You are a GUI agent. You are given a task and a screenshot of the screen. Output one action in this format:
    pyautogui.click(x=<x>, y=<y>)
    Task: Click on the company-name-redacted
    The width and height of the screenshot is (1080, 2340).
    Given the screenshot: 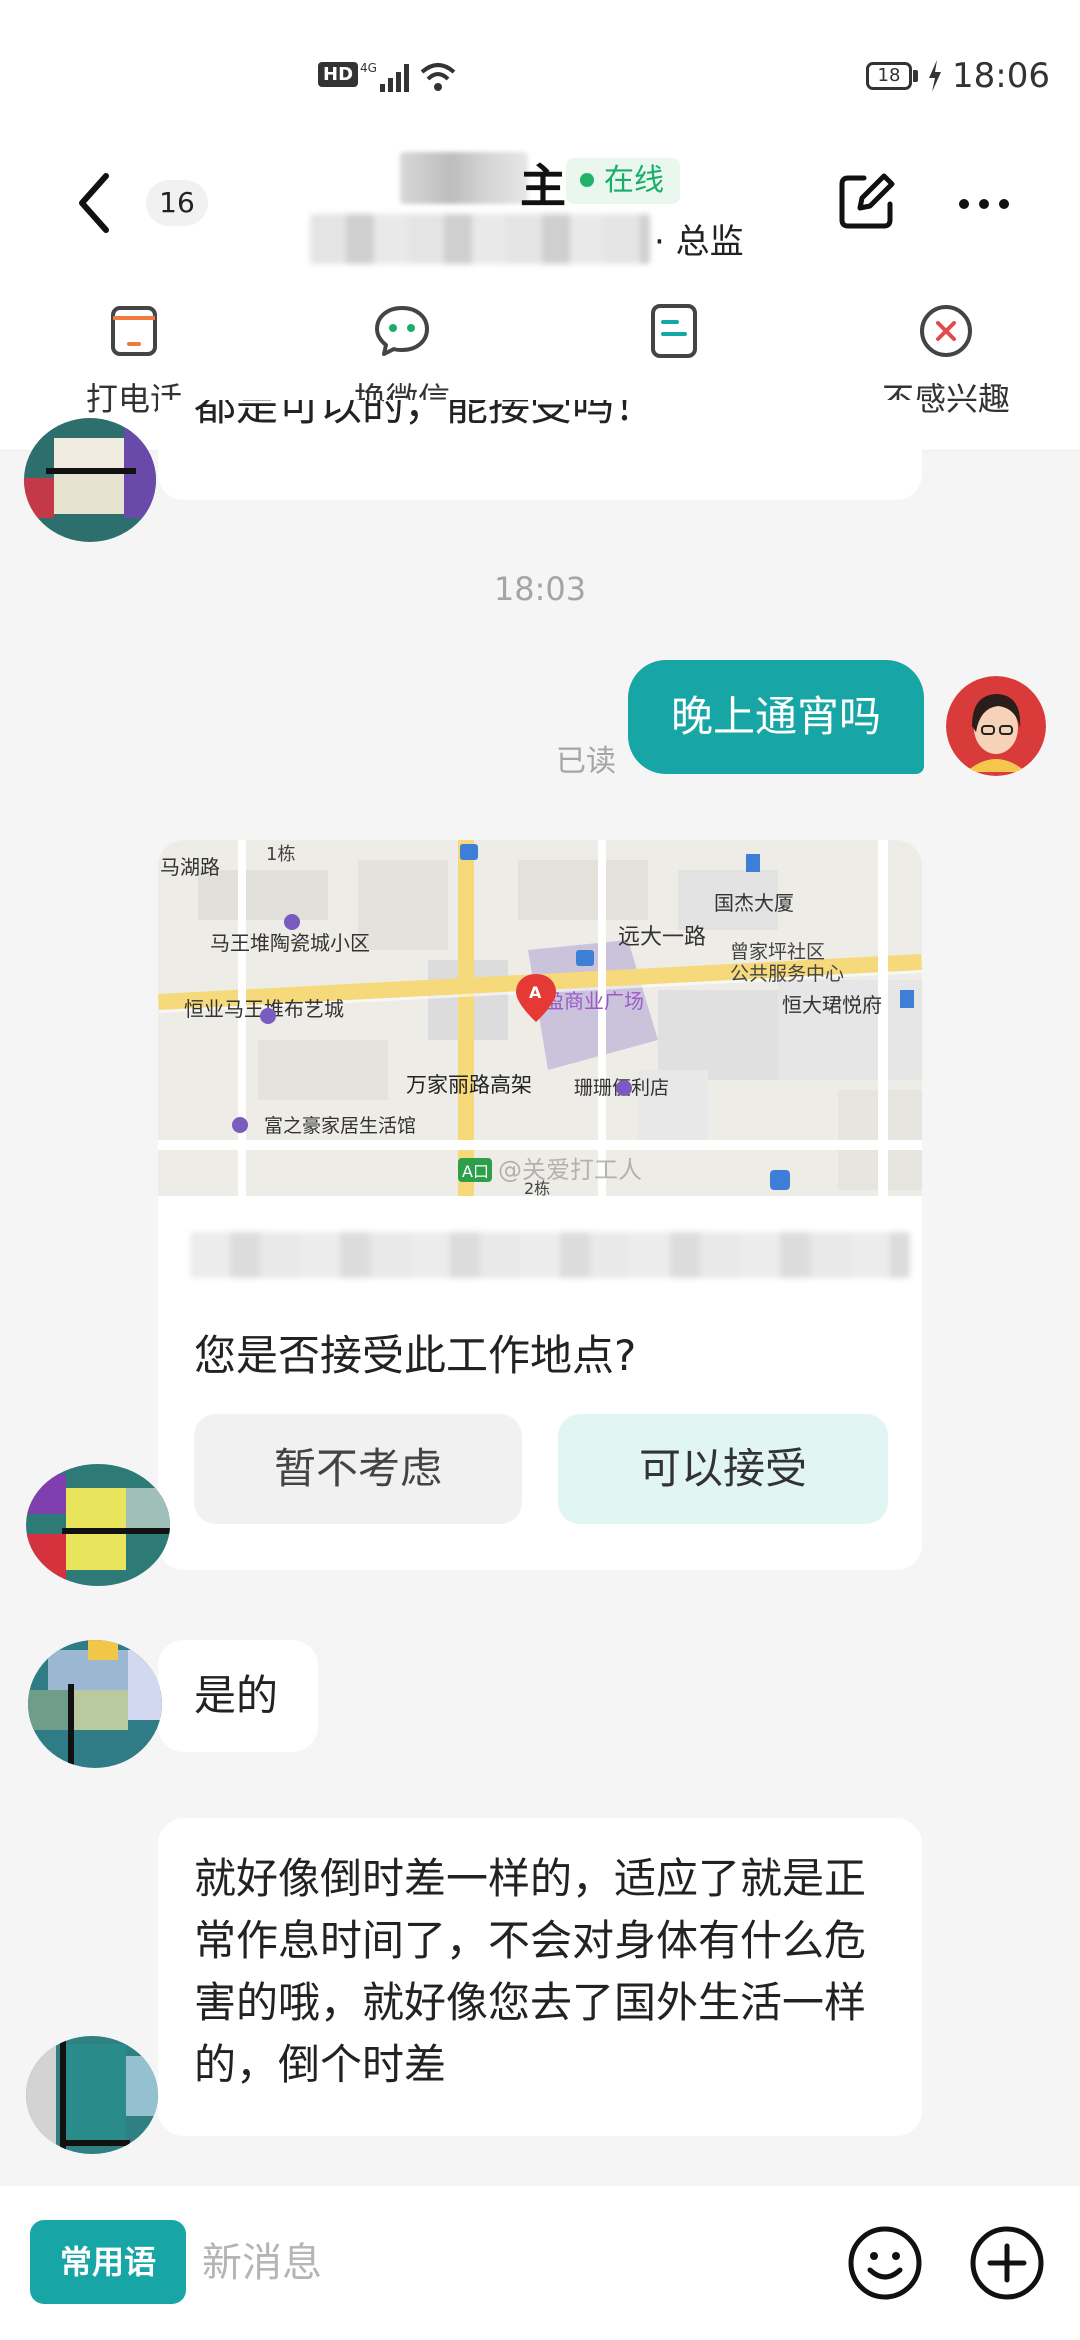 What is the action you would take?
    pyautogui.click(x=480, y=239)
    